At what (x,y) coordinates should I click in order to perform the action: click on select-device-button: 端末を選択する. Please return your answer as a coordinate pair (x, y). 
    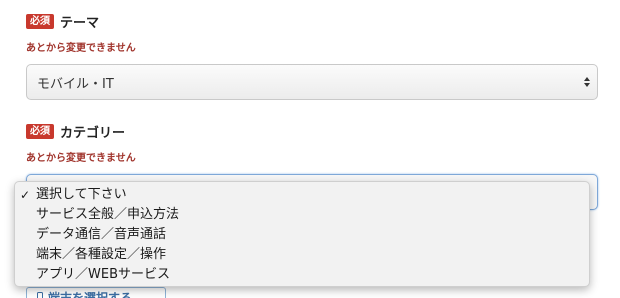
    Looking at the image, I should click on (96, 292).